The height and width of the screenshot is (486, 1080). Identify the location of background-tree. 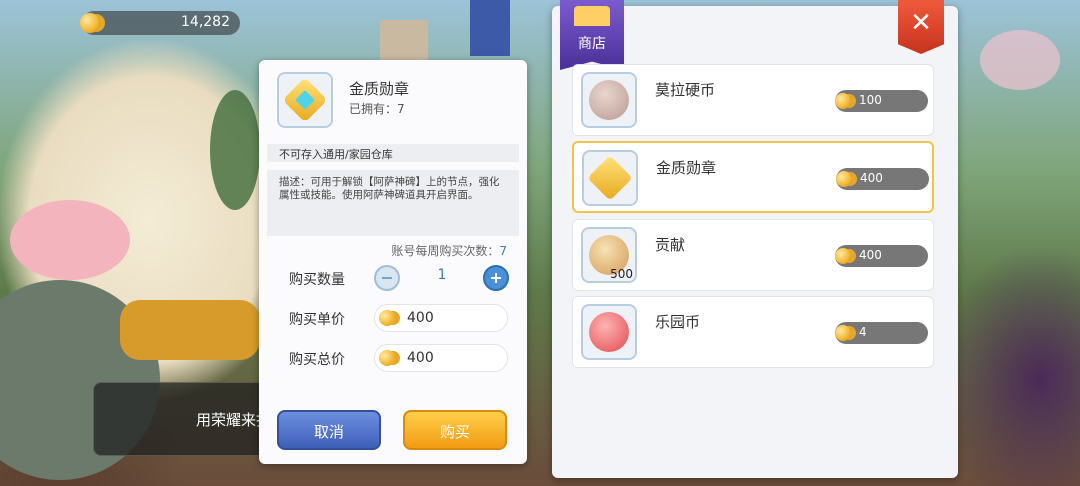
(235, 150).